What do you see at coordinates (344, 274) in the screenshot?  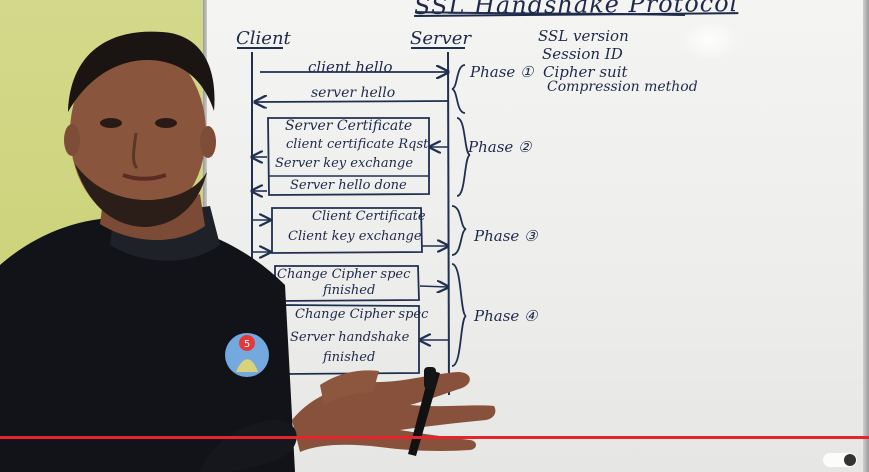 I see `message-change-cipher-spec-client: Change Cipher spec` at bounding box center [344, 274].